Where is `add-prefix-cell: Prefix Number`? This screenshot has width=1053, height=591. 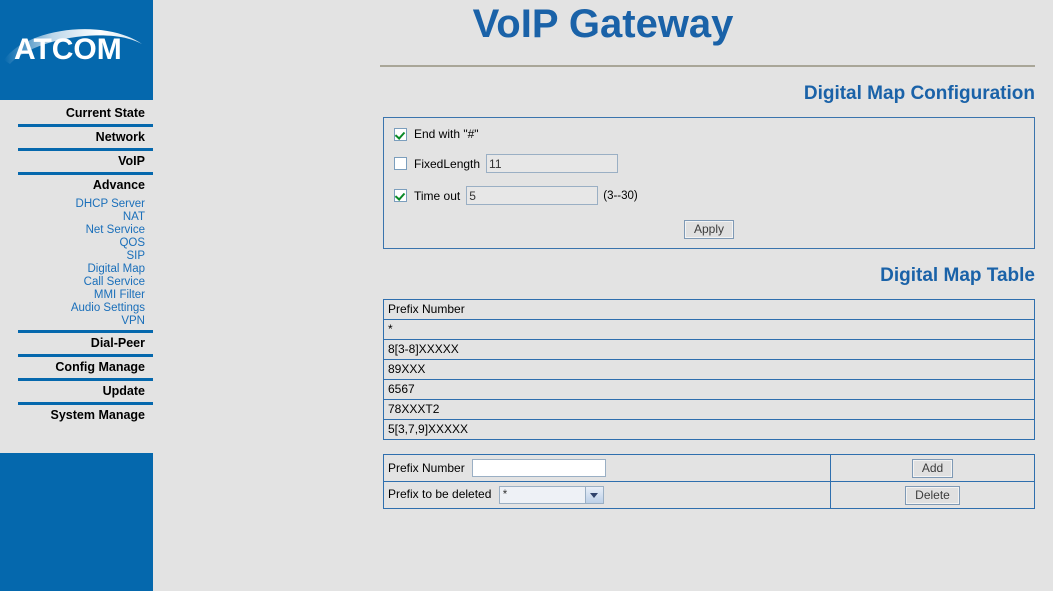 add-prefix-cell: Prefix Number is located at coordinates (607, 468).